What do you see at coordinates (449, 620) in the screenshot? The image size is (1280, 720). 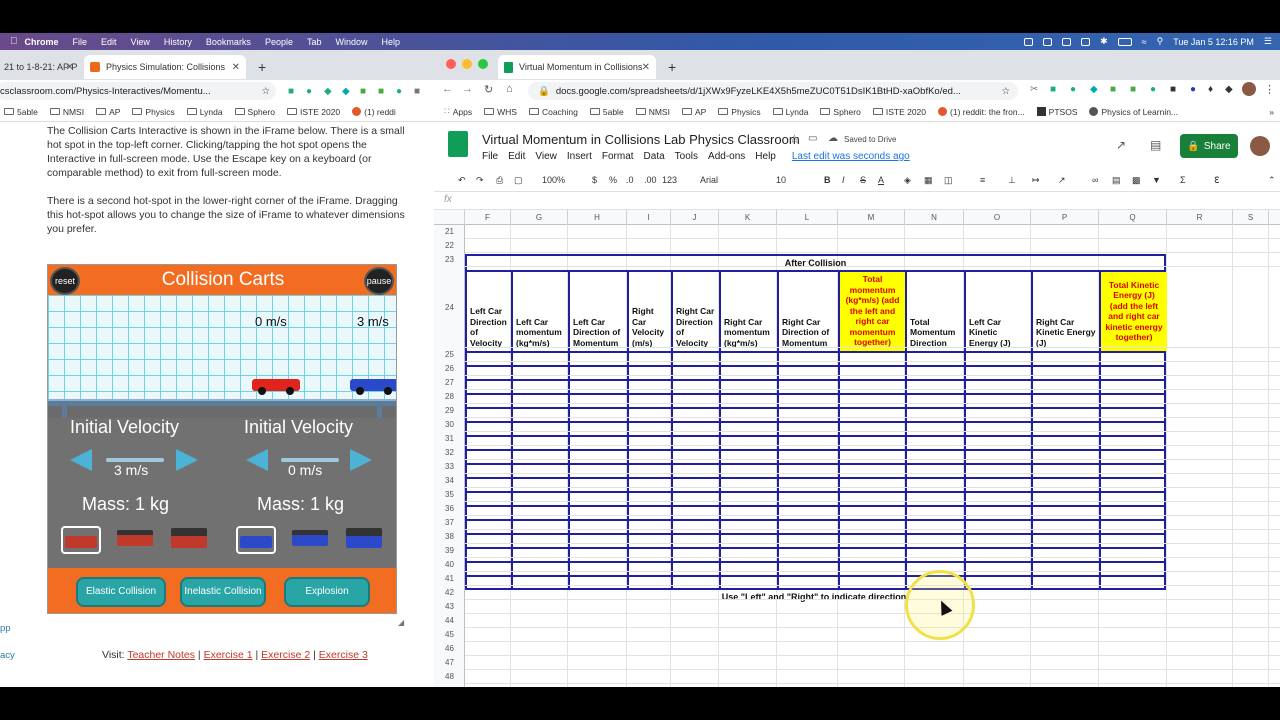 I see `row-header-44: 44` at bounding box center [449, 620].